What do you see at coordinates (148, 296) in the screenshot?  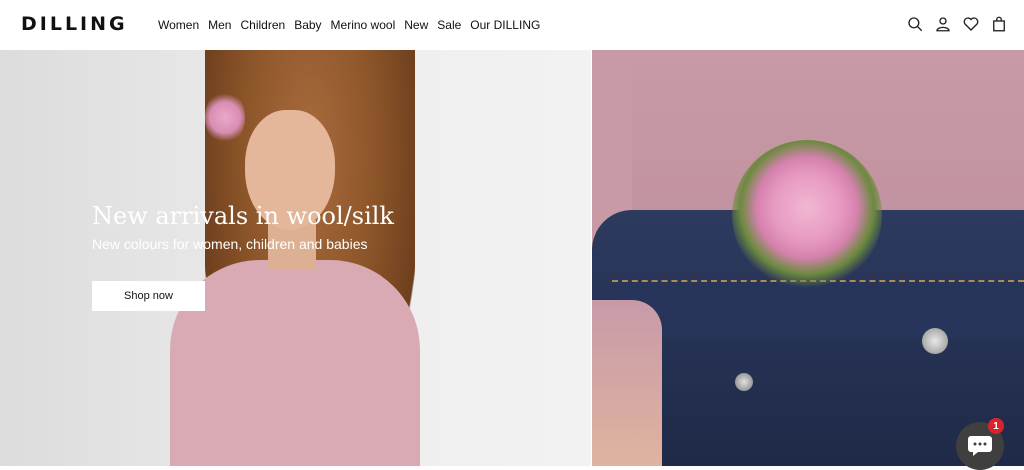 I see `shop-now-button: Shop now` at bounding box center [148, 296].